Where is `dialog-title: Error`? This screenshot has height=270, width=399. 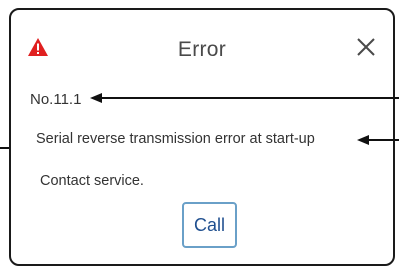 dialog-title: Error is located at coordinates (202, 49).